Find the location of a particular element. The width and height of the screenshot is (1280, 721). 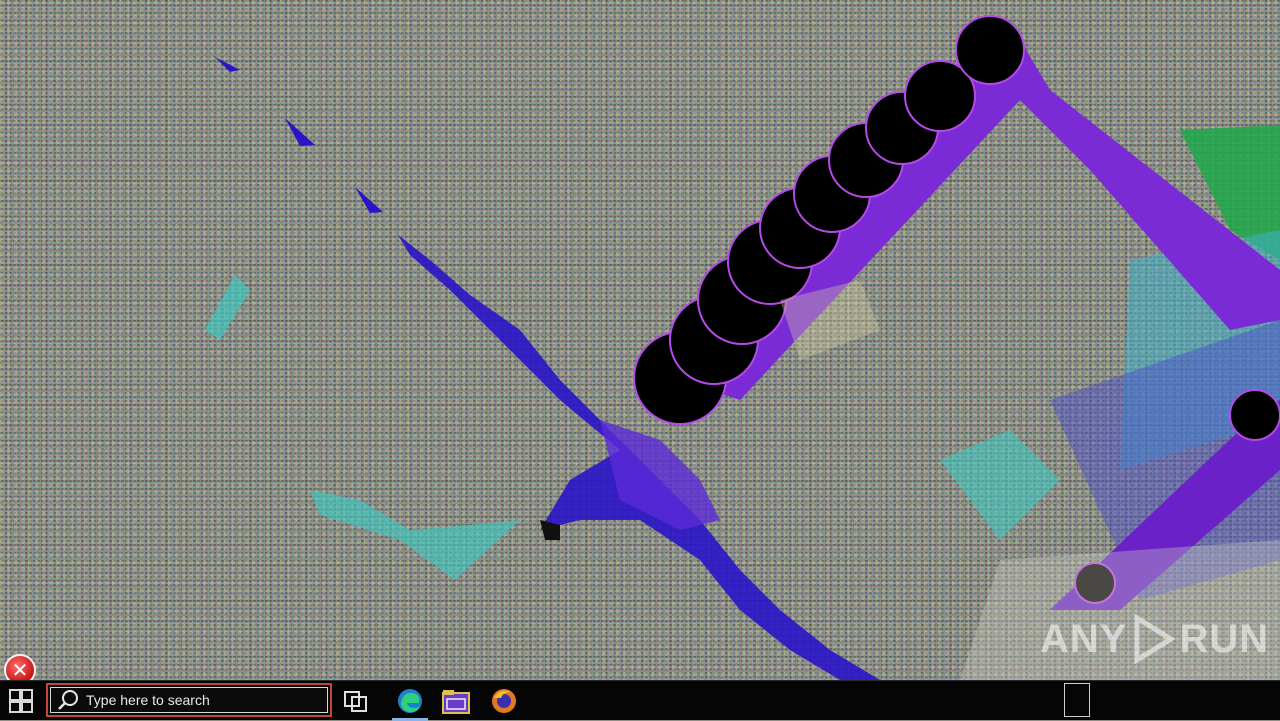

start-button is located at coordinates (21, 701).